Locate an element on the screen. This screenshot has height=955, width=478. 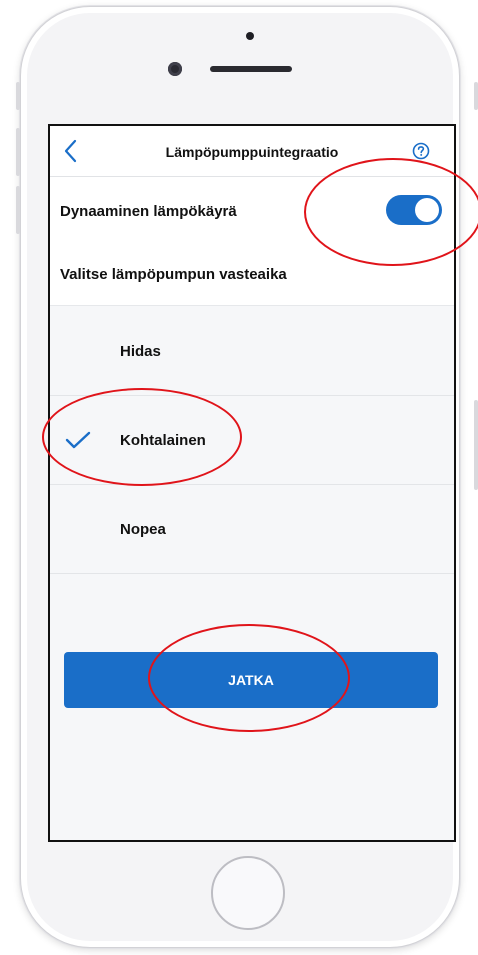
proximity-sensor is located at coordinates (250, 36).